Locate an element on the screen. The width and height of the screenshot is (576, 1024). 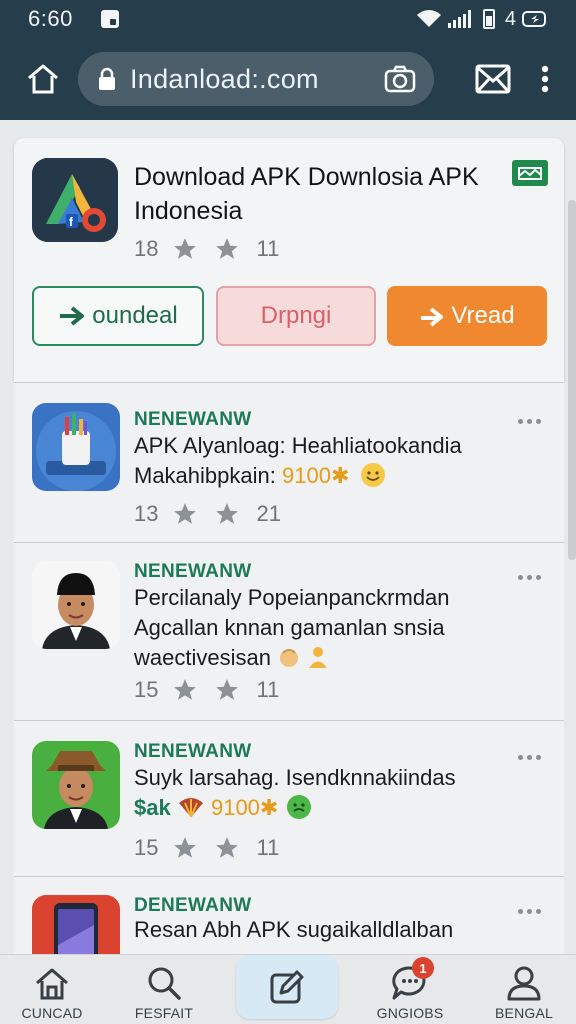
lock-icon is located at coordinates (107, 78).